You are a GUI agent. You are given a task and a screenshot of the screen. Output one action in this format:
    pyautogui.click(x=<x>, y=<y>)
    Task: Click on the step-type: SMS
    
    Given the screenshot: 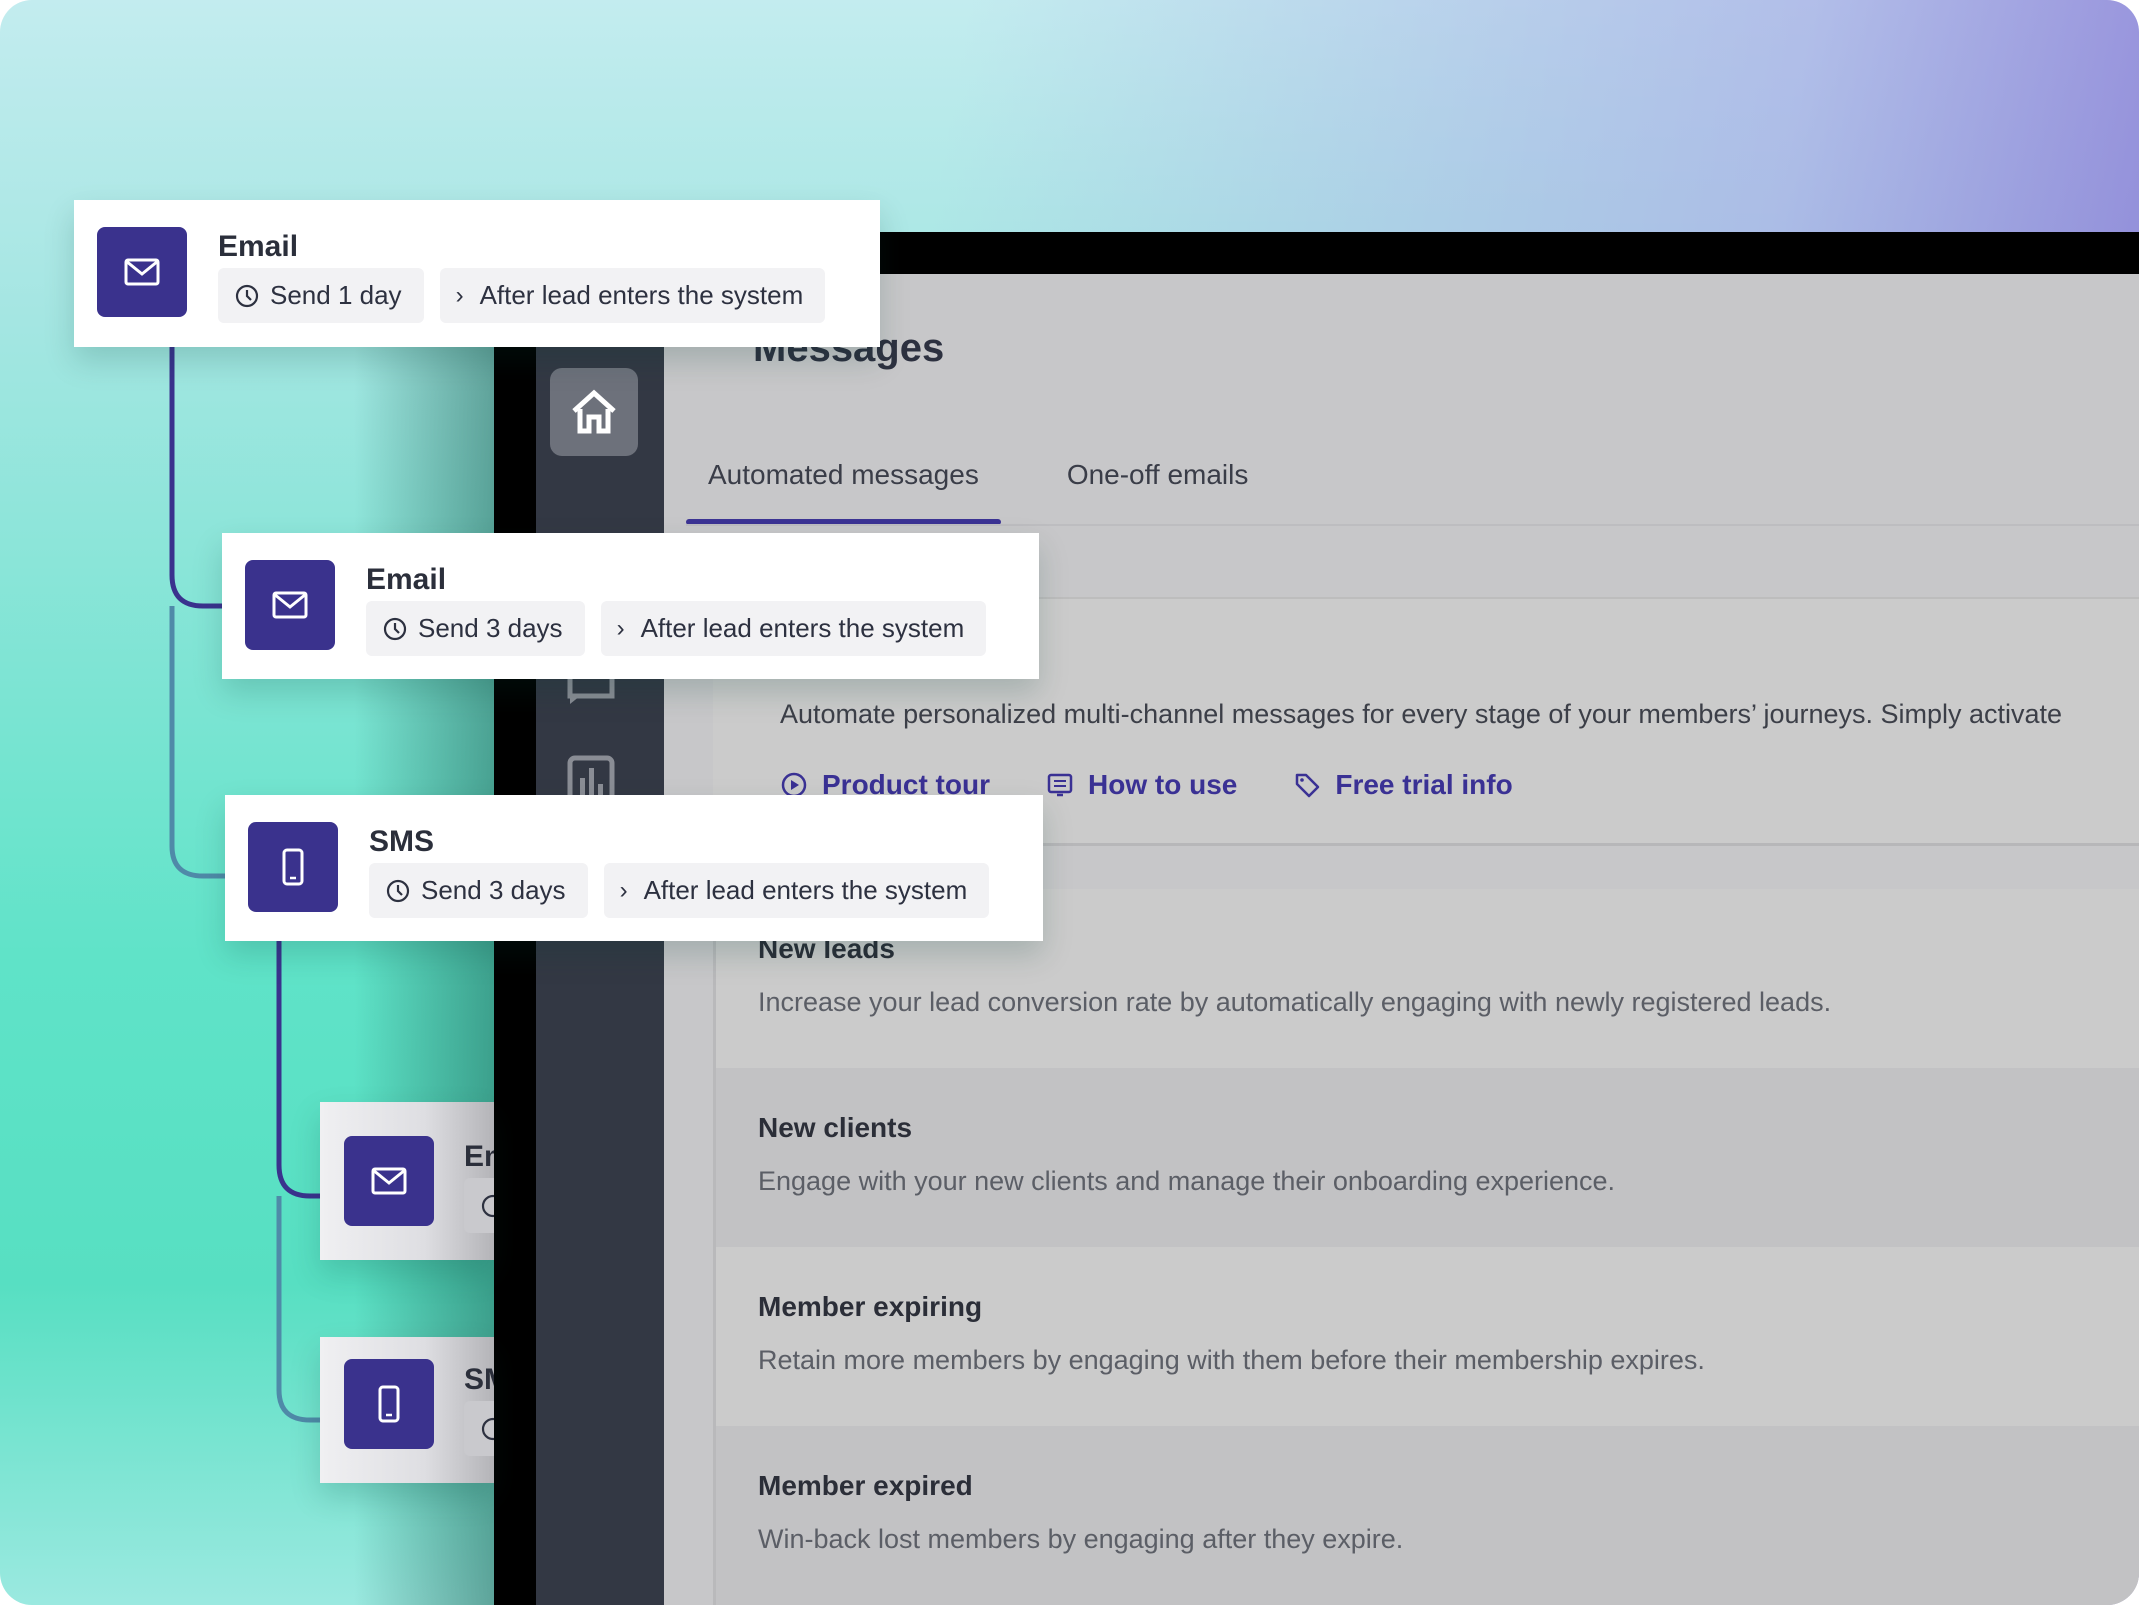 What is the action you would take?
    pyautogui.click(x=402, y=841)
    